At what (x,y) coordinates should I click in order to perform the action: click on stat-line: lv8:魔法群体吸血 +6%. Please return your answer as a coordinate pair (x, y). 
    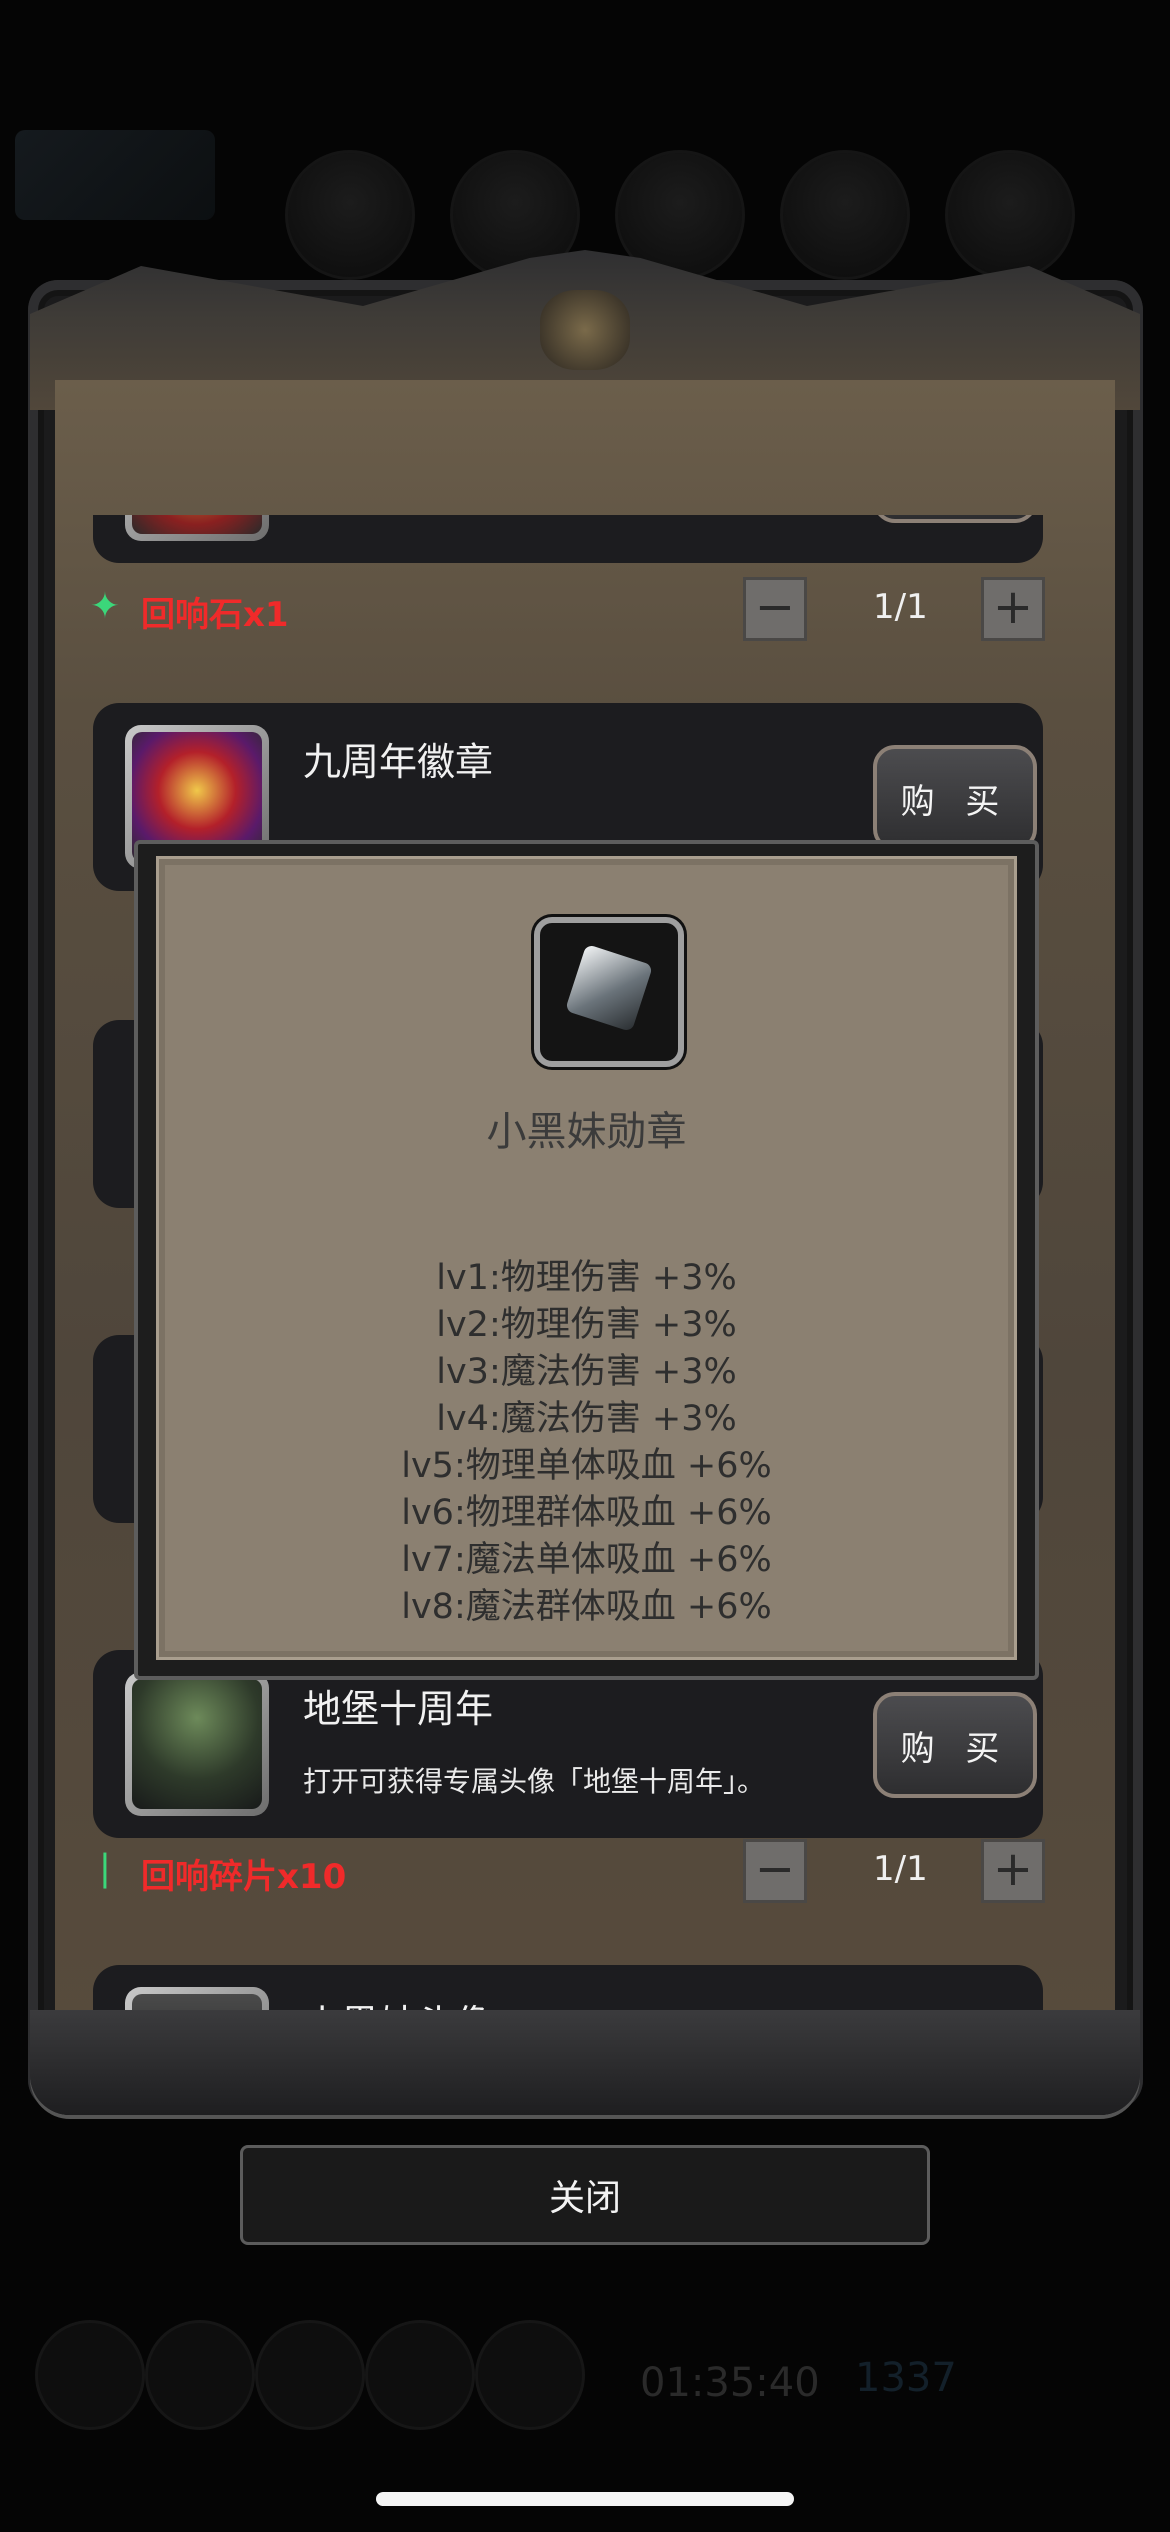
    Looking at the image, I should click on (586, 1607).